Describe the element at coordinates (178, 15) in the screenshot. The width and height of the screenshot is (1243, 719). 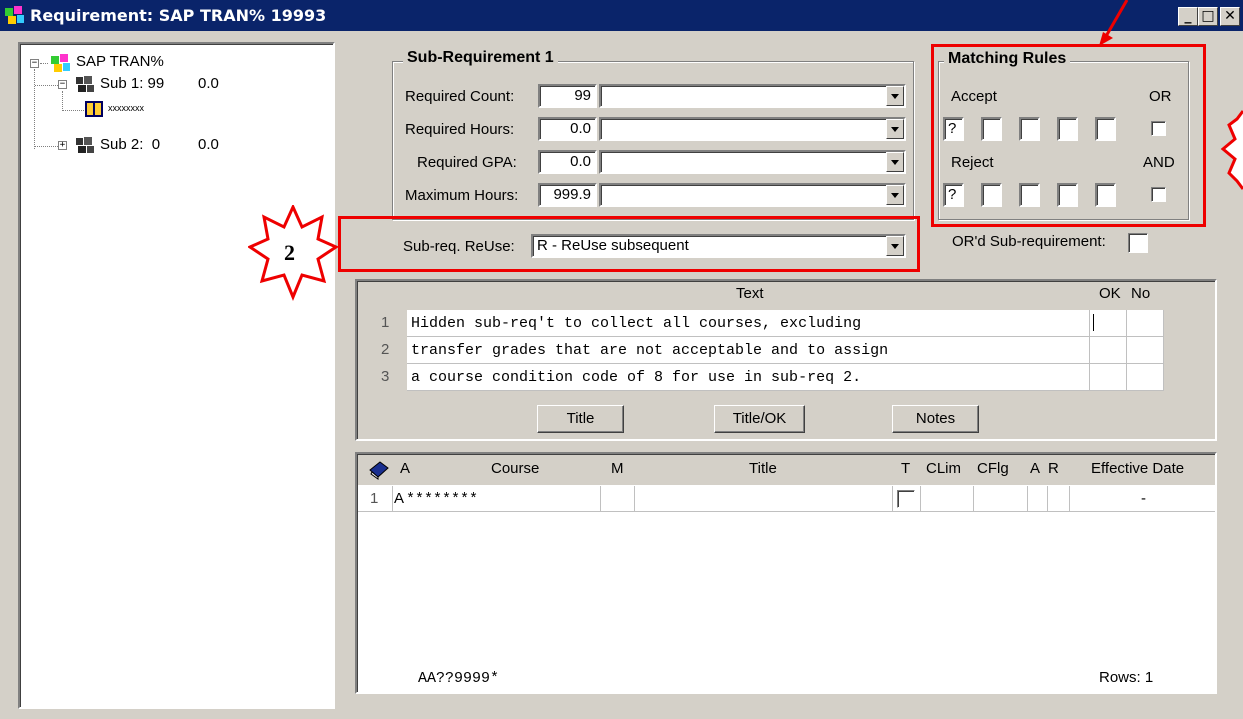
I see `window-title: Requirement: SAP TRAN% 19993` at that location.